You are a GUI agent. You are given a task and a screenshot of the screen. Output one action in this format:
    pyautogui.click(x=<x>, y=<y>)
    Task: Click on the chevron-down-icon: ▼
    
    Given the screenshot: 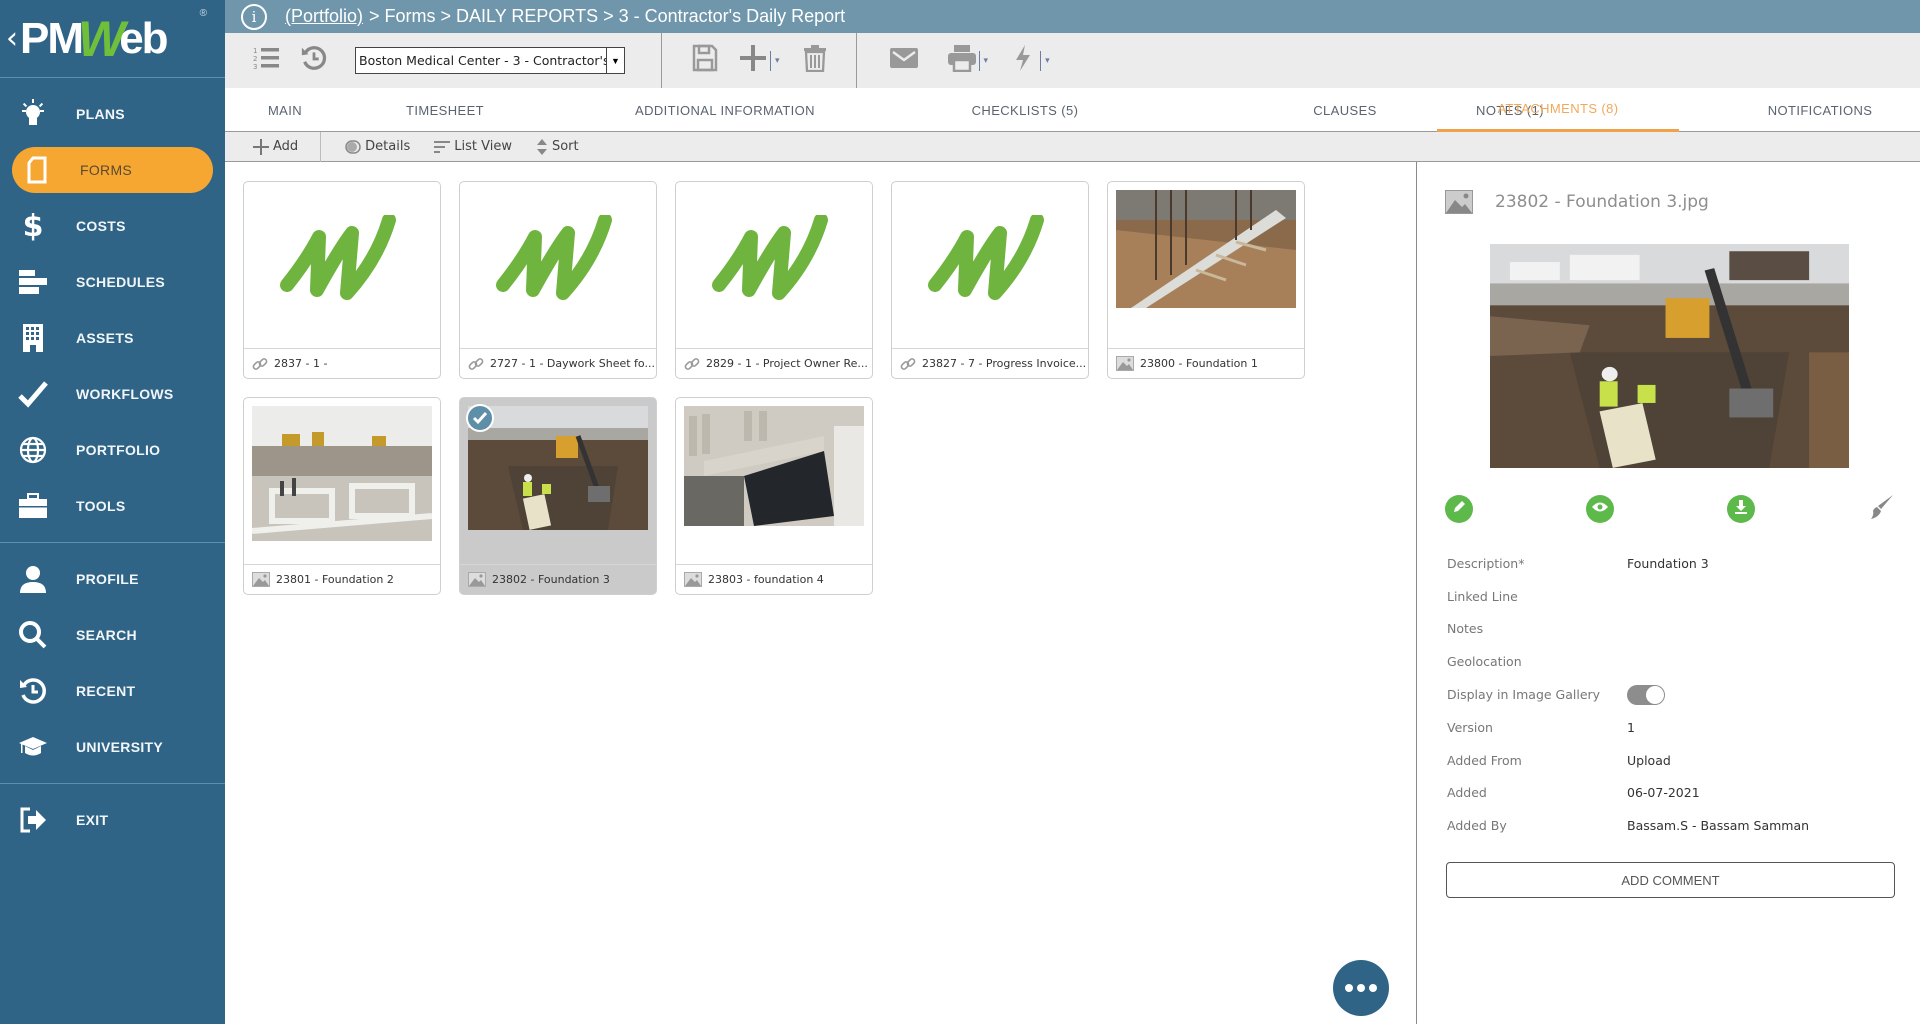 What is the action you would take?
    pyautogui.click(x=615, y=60)
    